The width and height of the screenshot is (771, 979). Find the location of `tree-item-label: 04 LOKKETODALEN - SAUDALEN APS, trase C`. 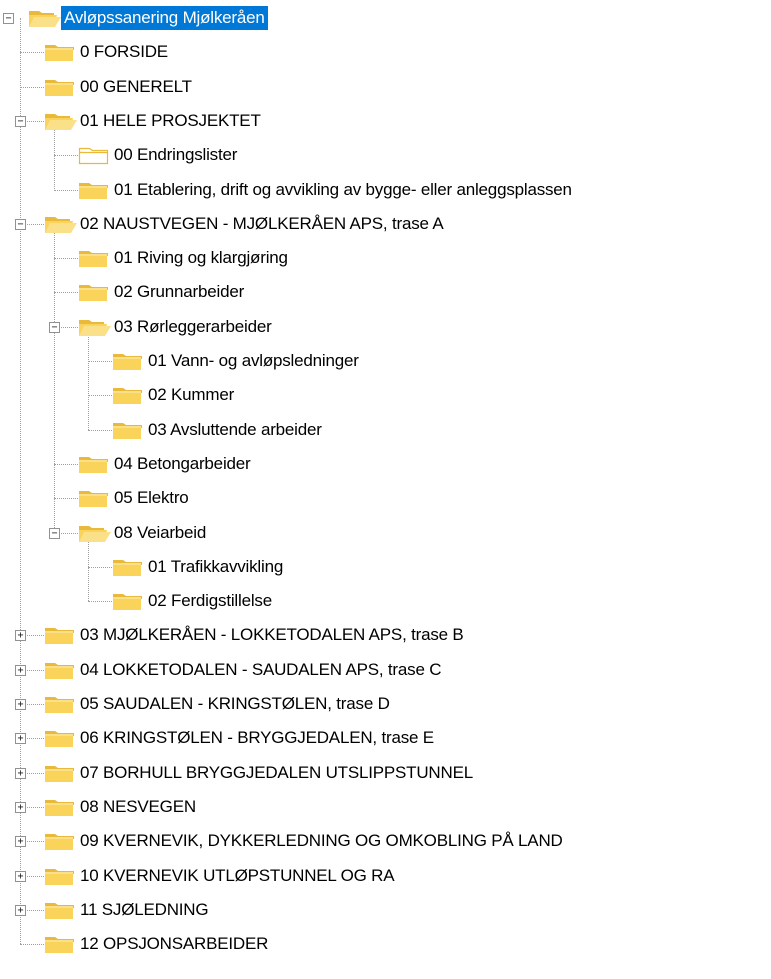

tree-item-label: 04 LOKKETODALEN - SAUDALEN APS, trase C is located at coordinates (261, 669).